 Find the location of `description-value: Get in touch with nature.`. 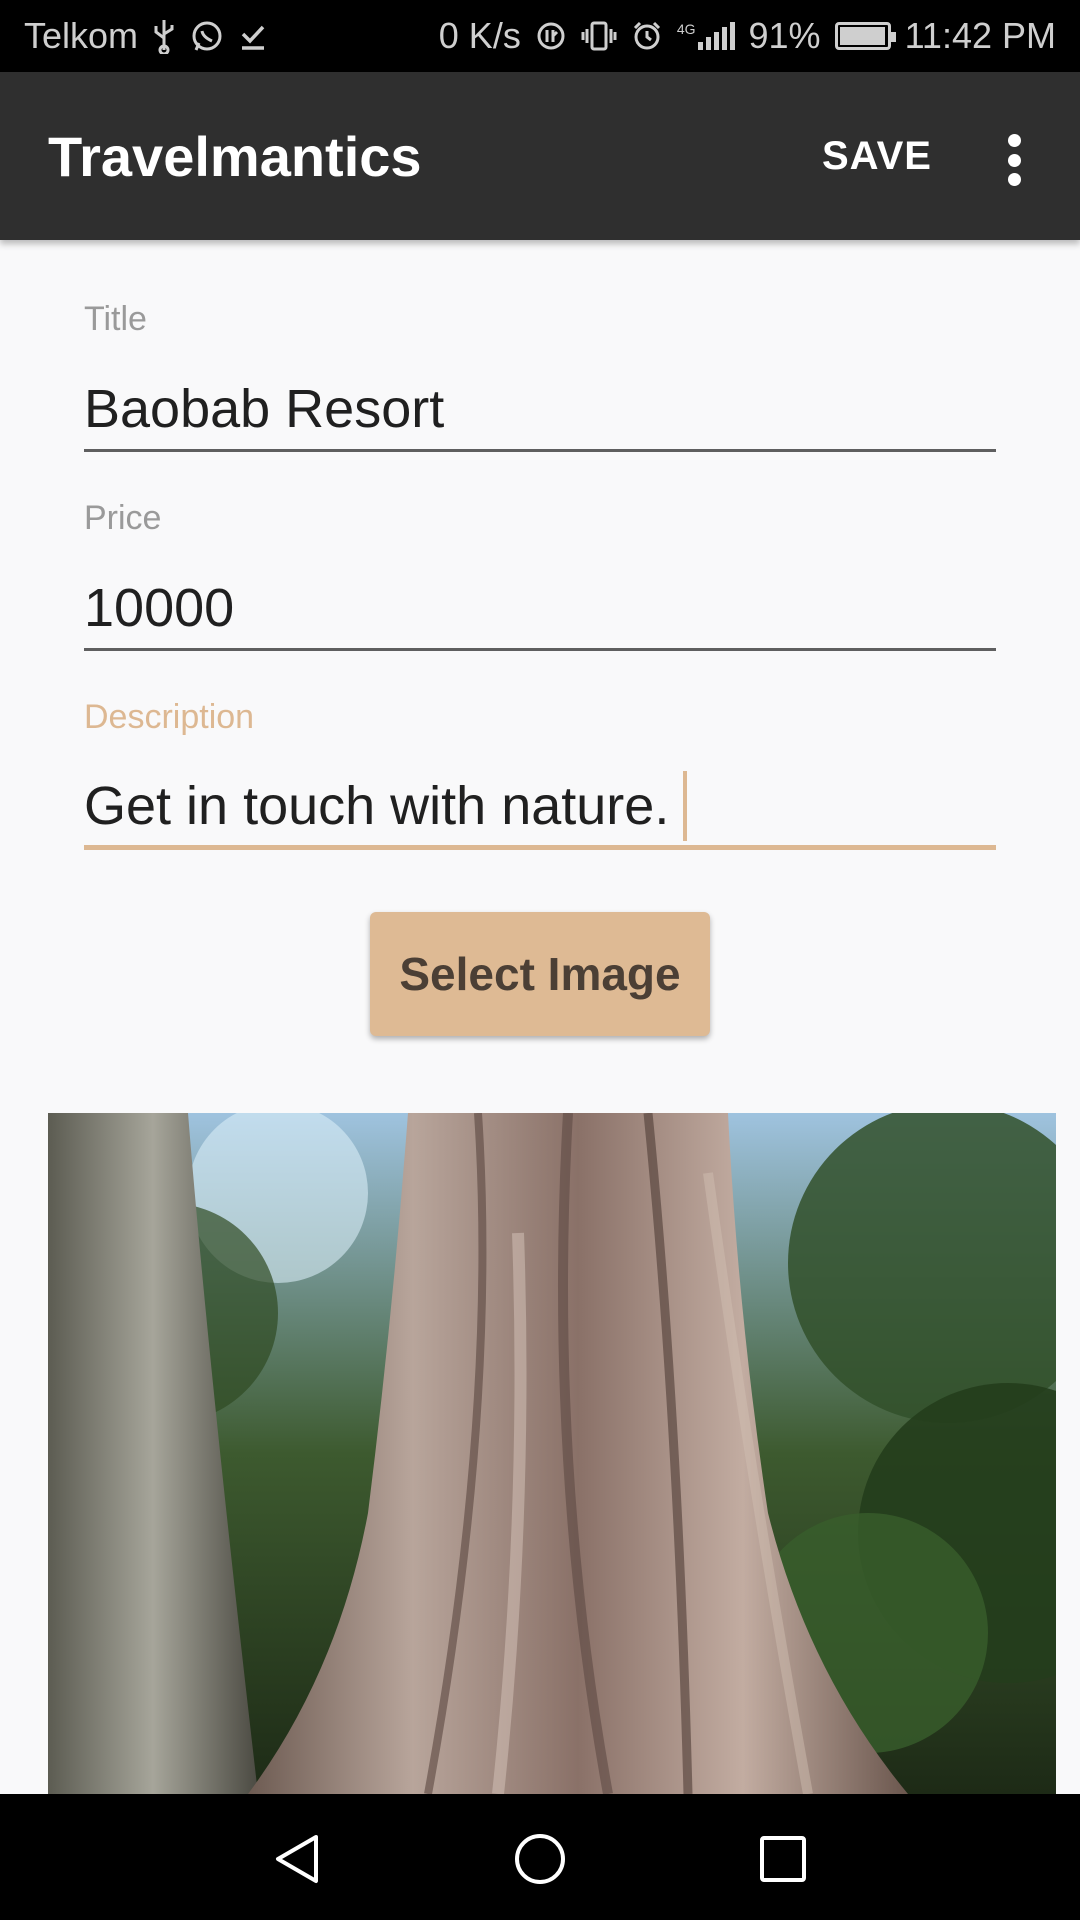

description-value: Get in touch with nature. is located at coordinates (377, 805).